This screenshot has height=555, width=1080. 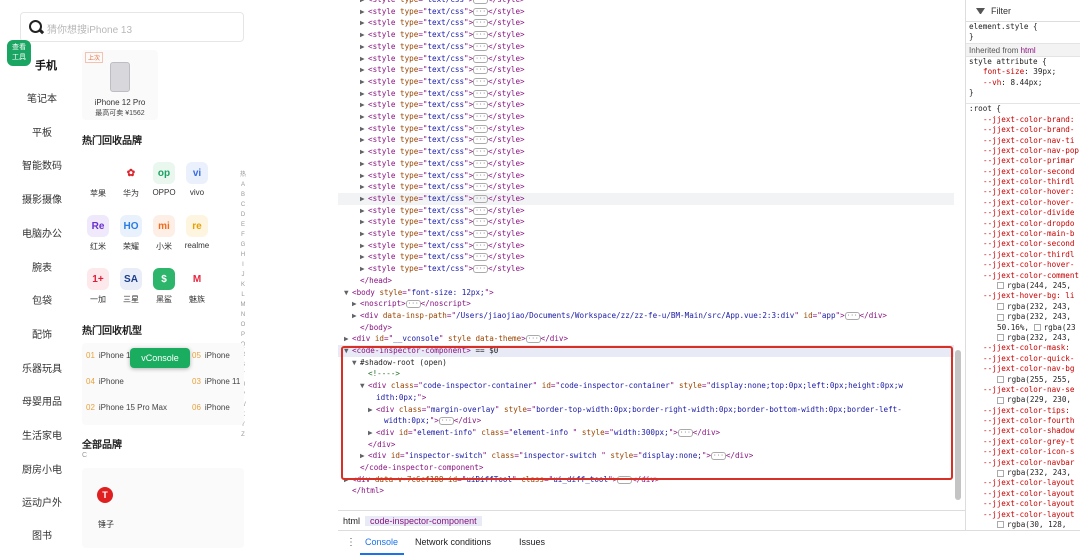 I want to click on index-letter: G, so click(x=243, y=245).